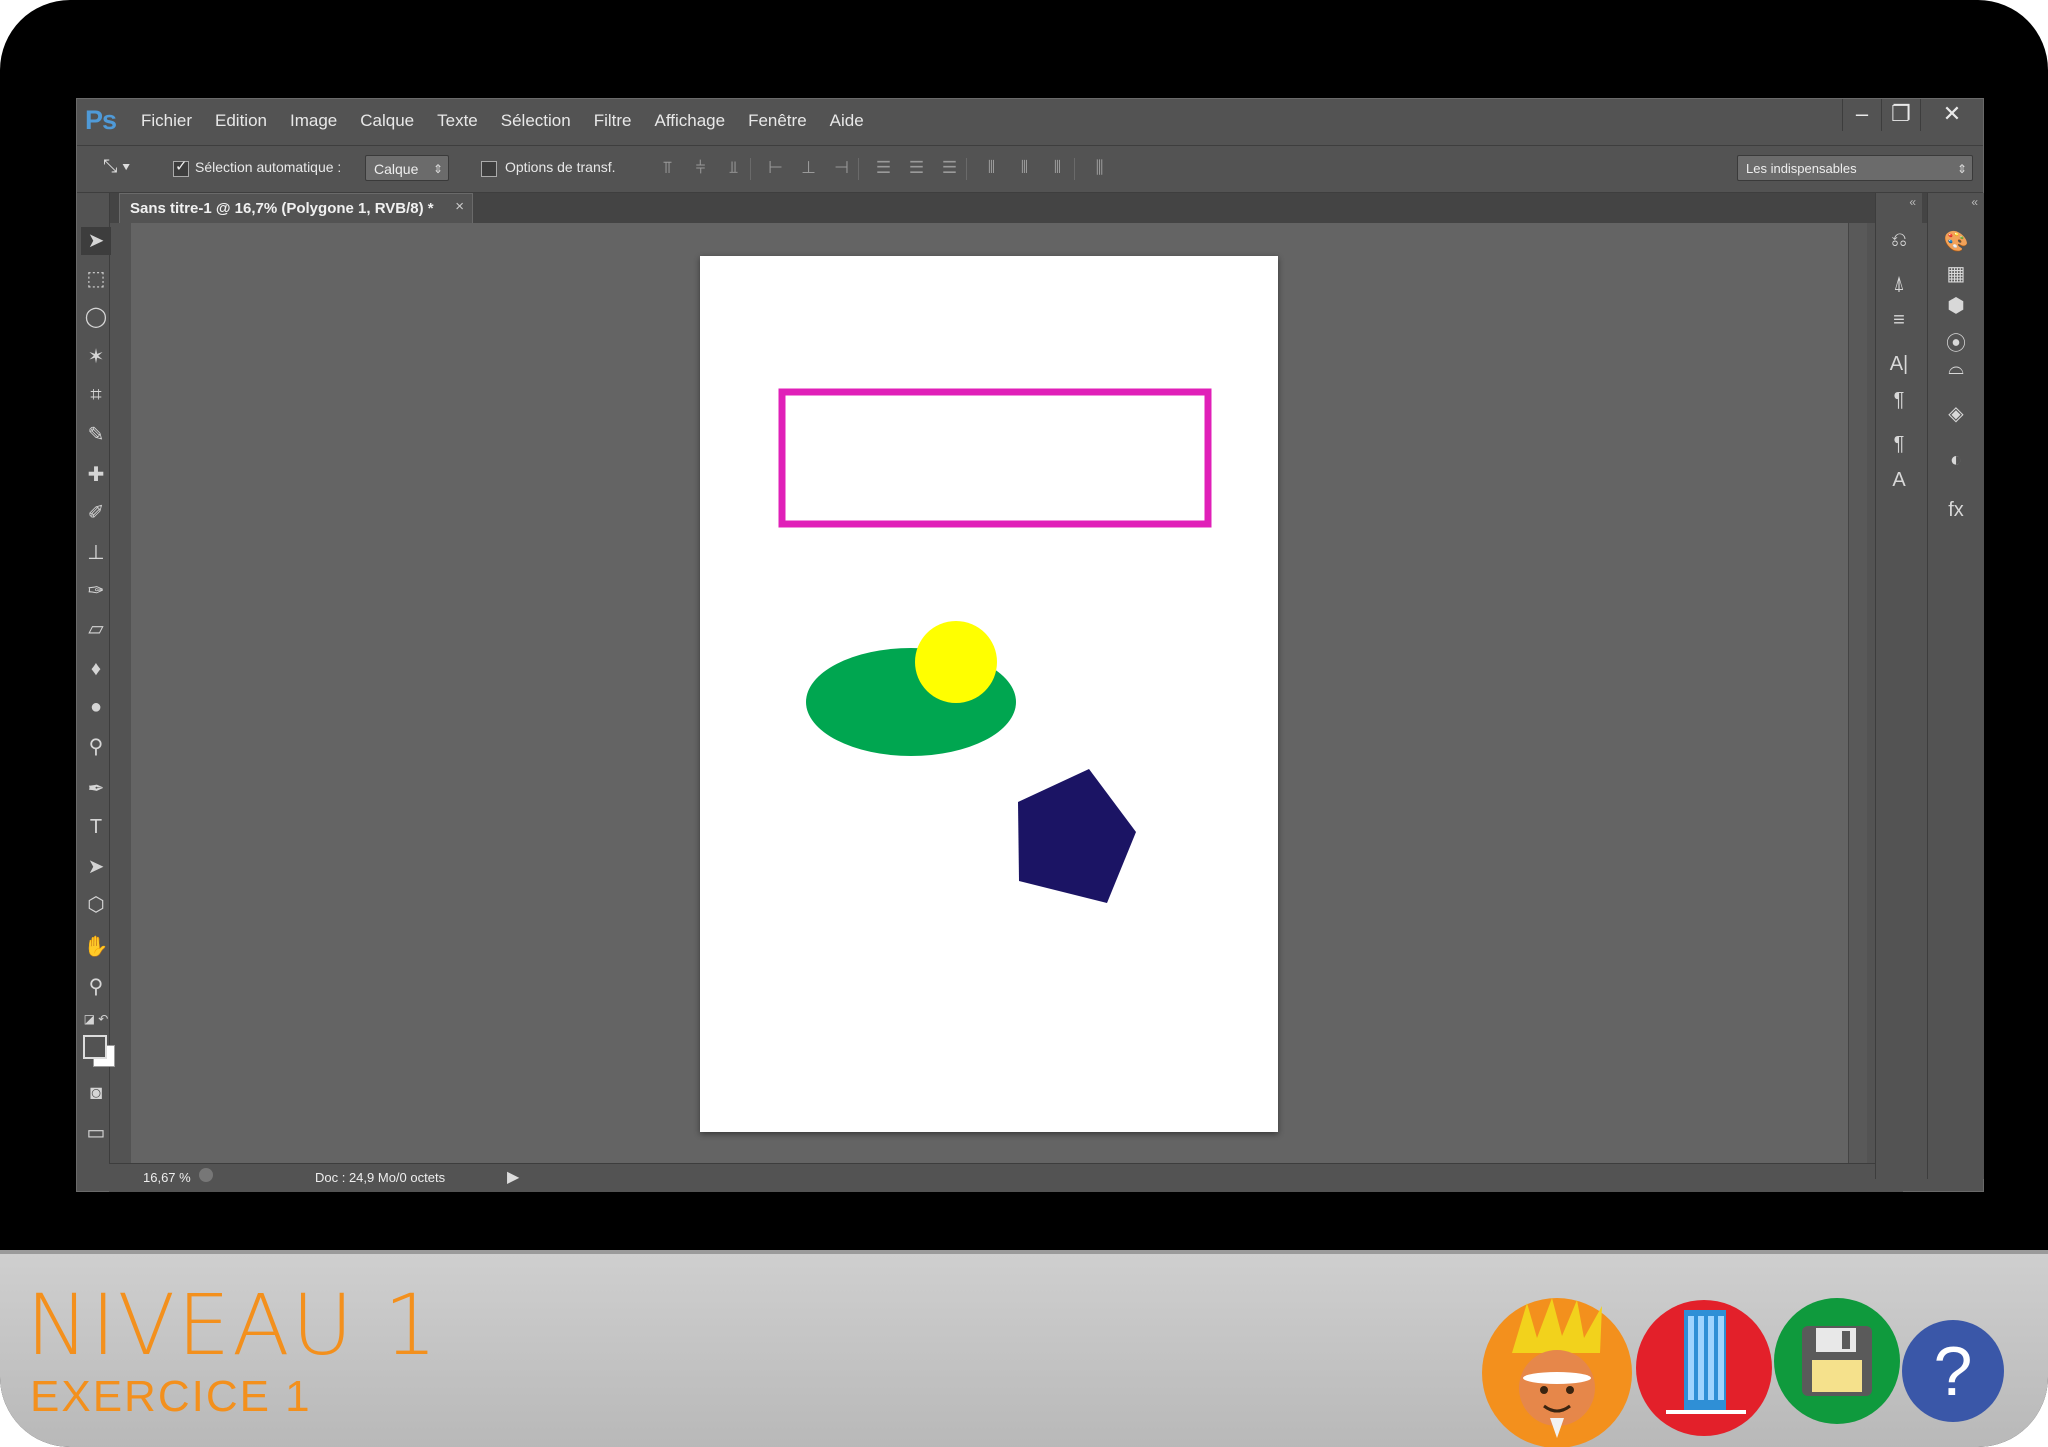 The height and width of the screenshot is (1447, 2048). What do you see at coordinates (1956, 413) in the screenshot?
I see `layers-panel-icon: ◈` at bounding box center [1956, 413].